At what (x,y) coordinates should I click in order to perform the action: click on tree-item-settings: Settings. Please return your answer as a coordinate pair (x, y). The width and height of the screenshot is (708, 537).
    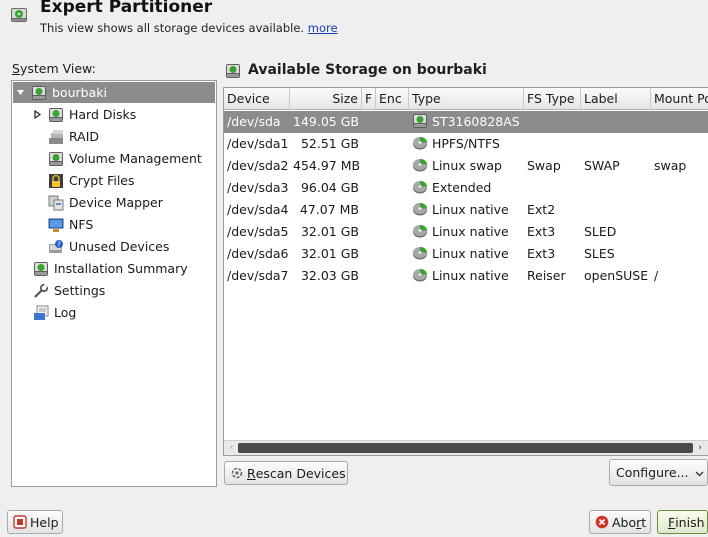
    Looking at the image, I should click on (114, 290).